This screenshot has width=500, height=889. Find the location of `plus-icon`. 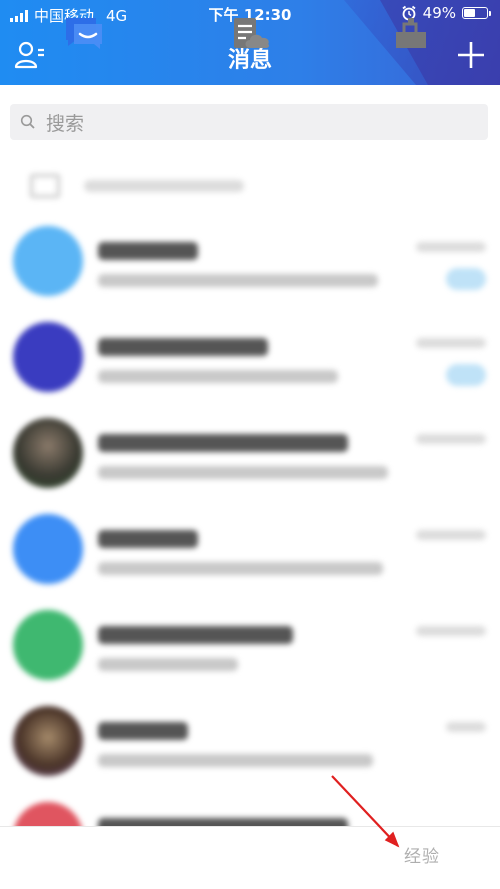

plus-icon is located at coordinates (471, 55).